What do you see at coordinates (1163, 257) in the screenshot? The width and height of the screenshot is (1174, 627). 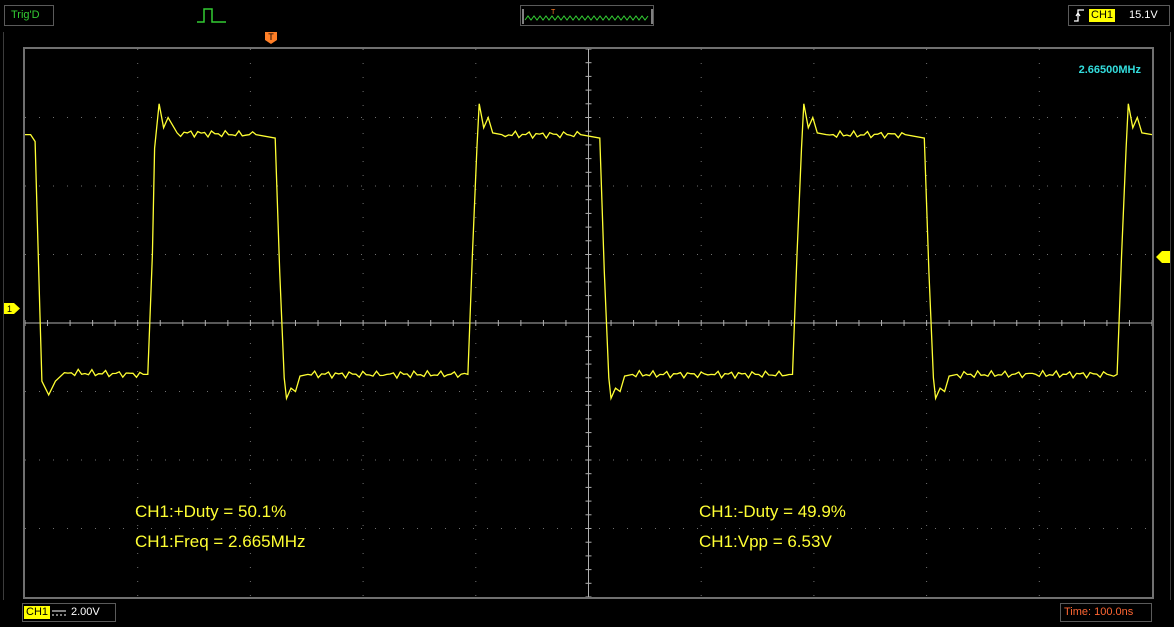 I see `trigger-level-marker` at bounding box center [1163, 257].